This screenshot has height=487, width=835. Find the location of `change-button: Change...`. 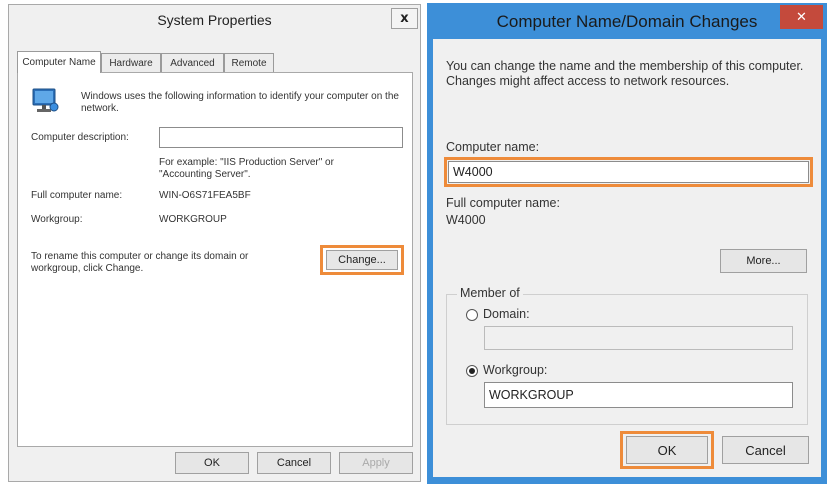

change-button: Change... is located at coordinates (362, 260).